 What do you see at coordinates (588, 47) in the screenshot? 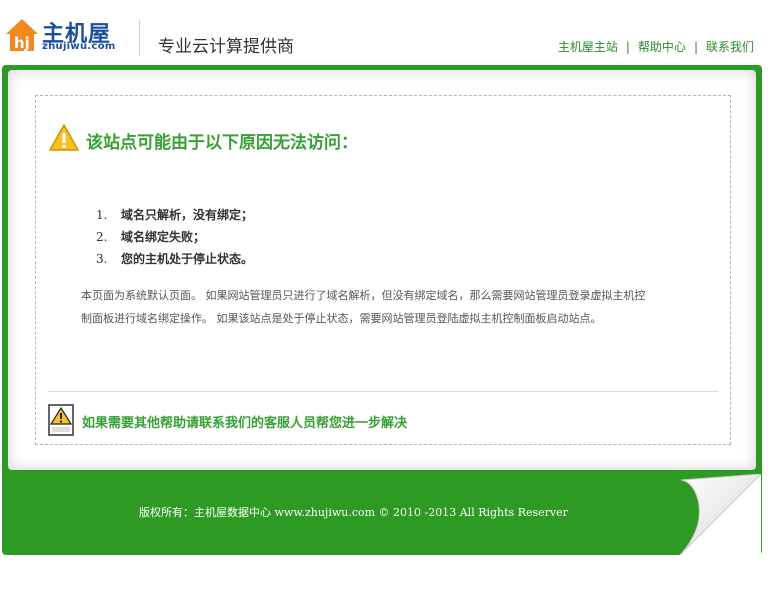
I see `main-site-link: 主机屋主站` at bounding box center [588, 47].